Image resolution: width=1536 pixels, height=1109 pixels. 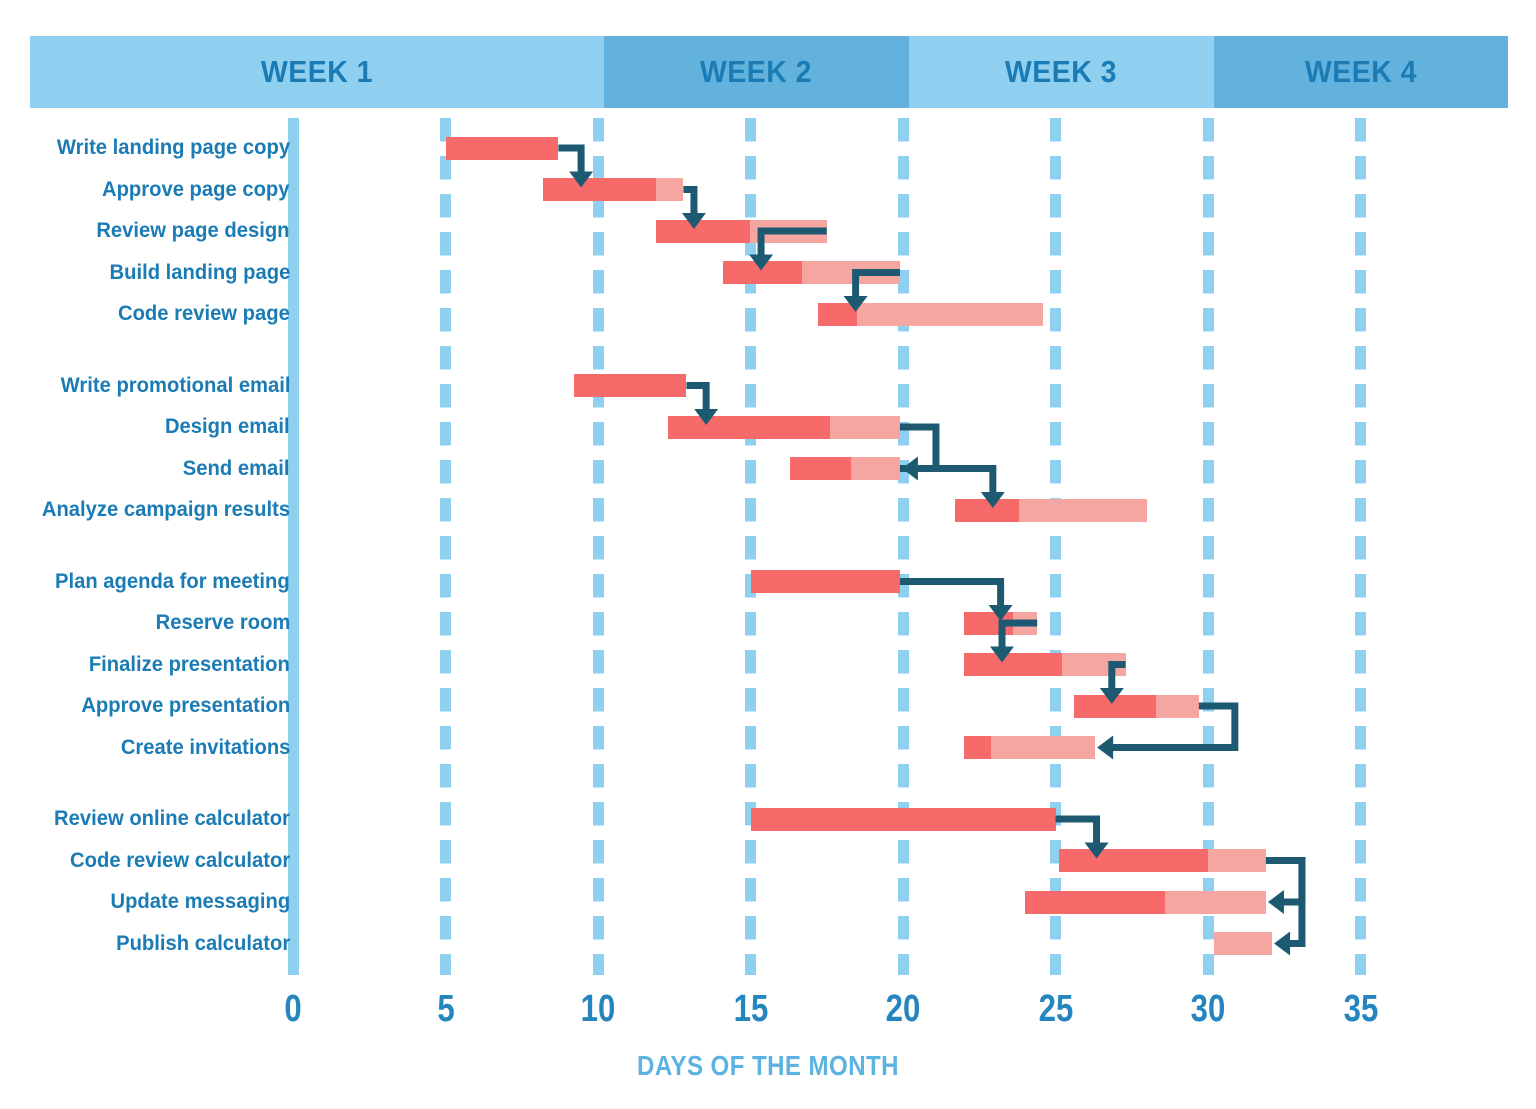 What do you see at coordinates (293, 1009) in the screenshot?
I see `x-tick-label: 0` at bounding box center [293, 1009].